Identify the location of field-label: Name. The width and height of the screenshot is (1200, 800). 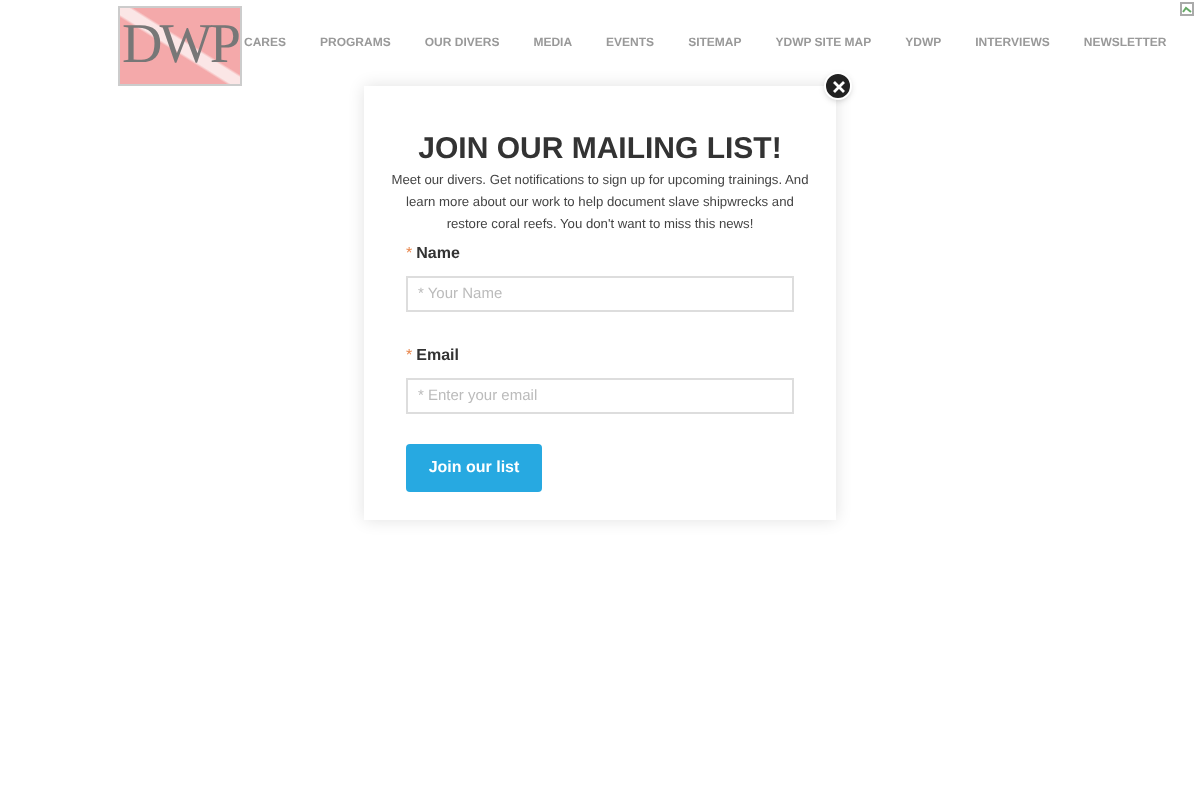
(438, 254).